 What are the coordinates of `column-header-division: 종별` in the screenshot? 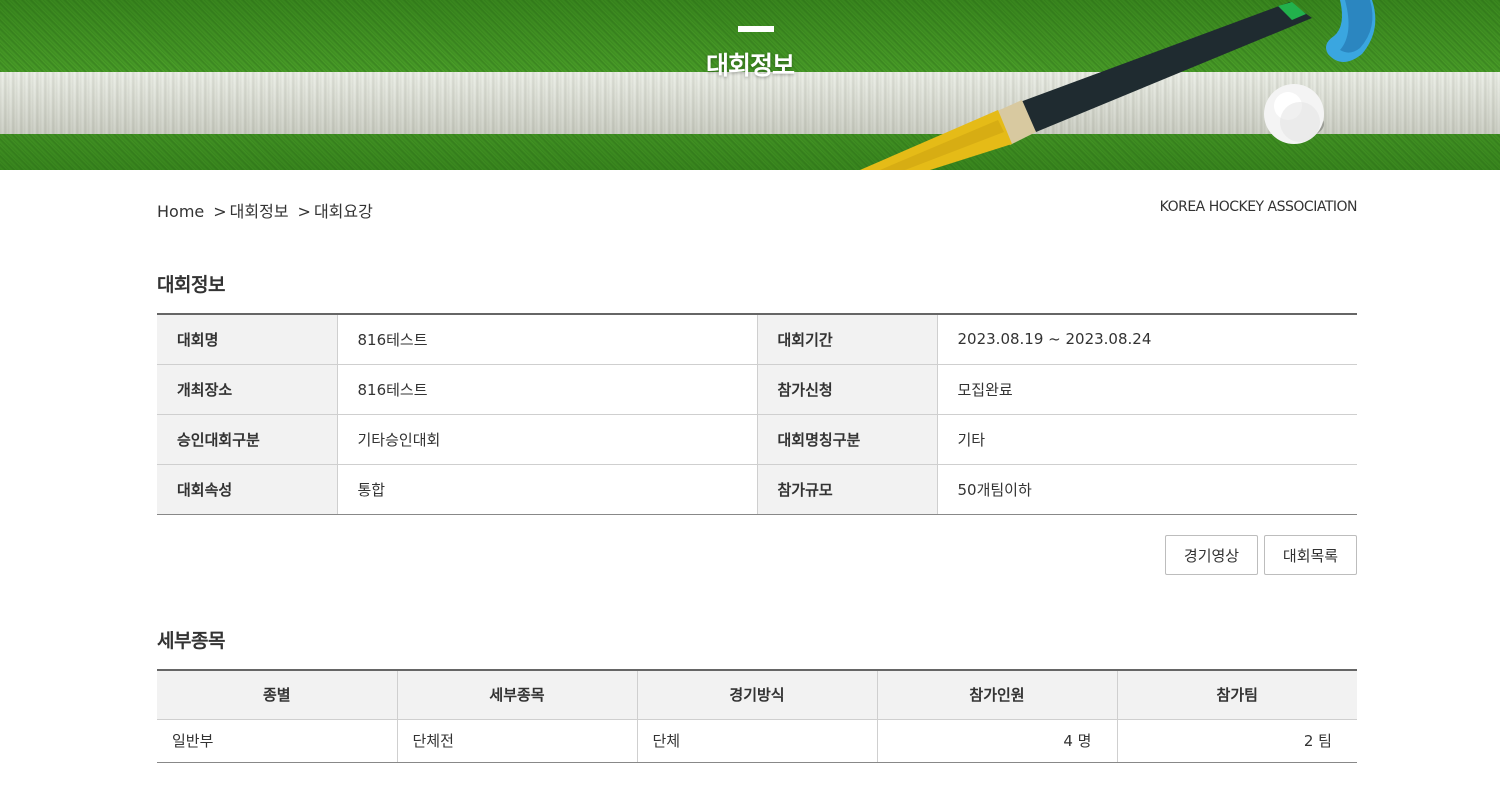 It's located at (277, 695).